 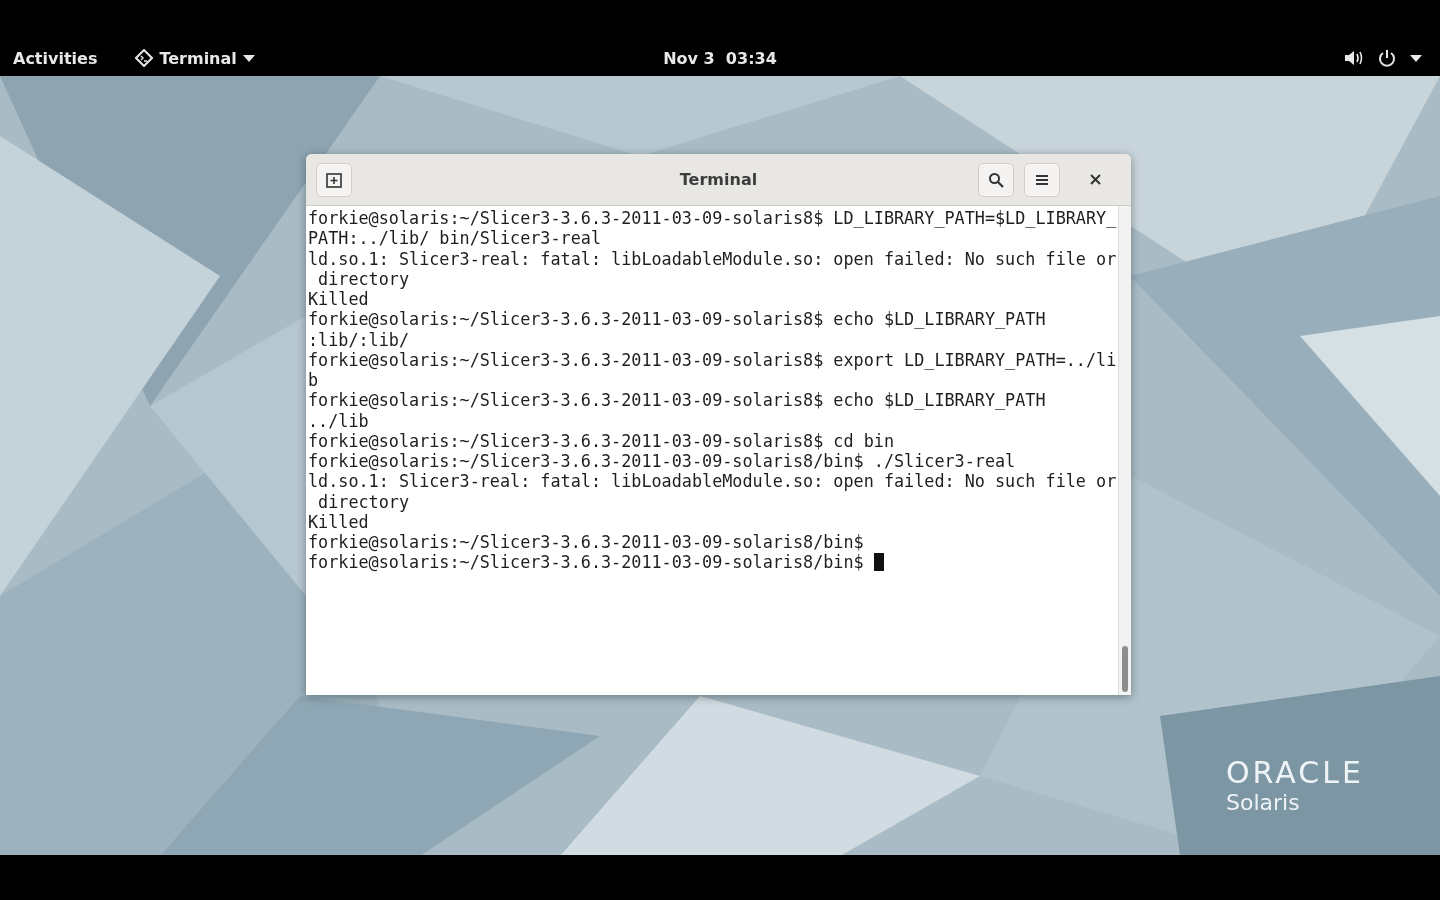 I want to click on clock: Nov 3 03:34, so click(x=720, y=58).